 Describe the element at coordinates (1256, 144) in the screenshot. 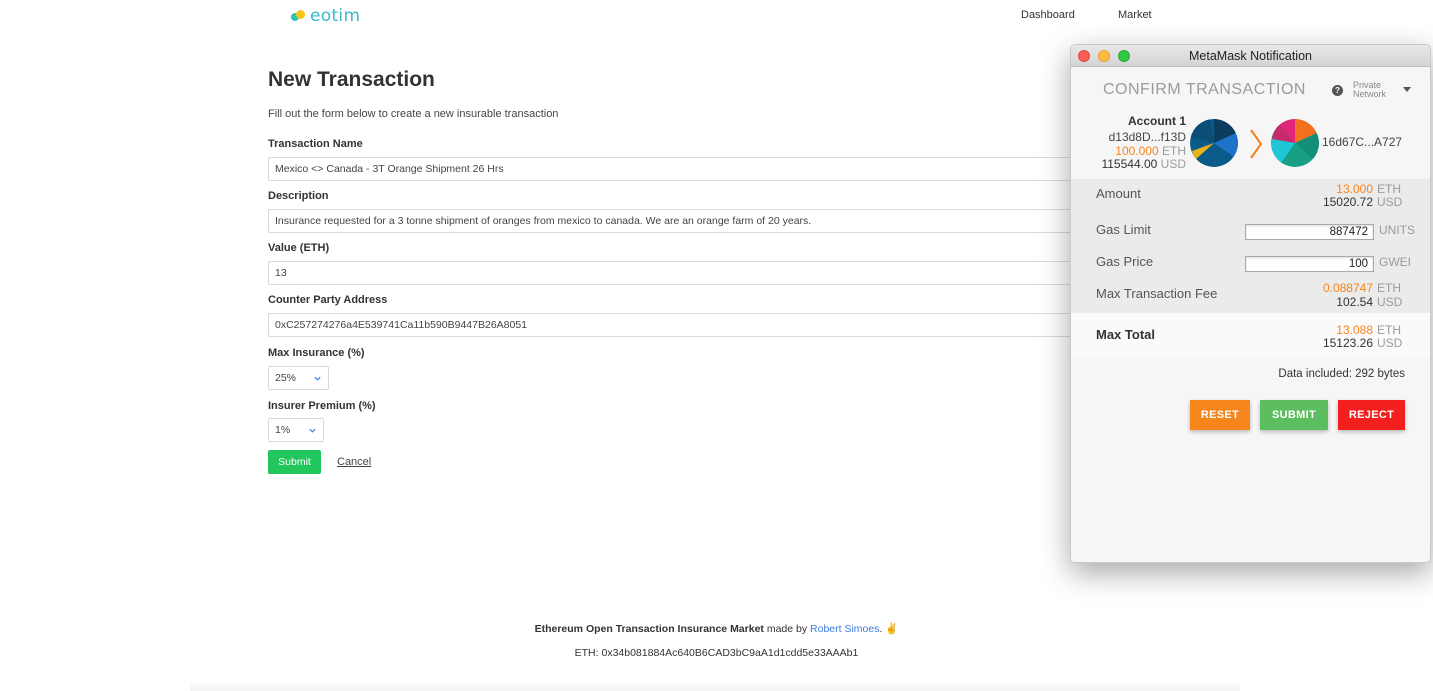

I see `arrow-right-icon` at that location.